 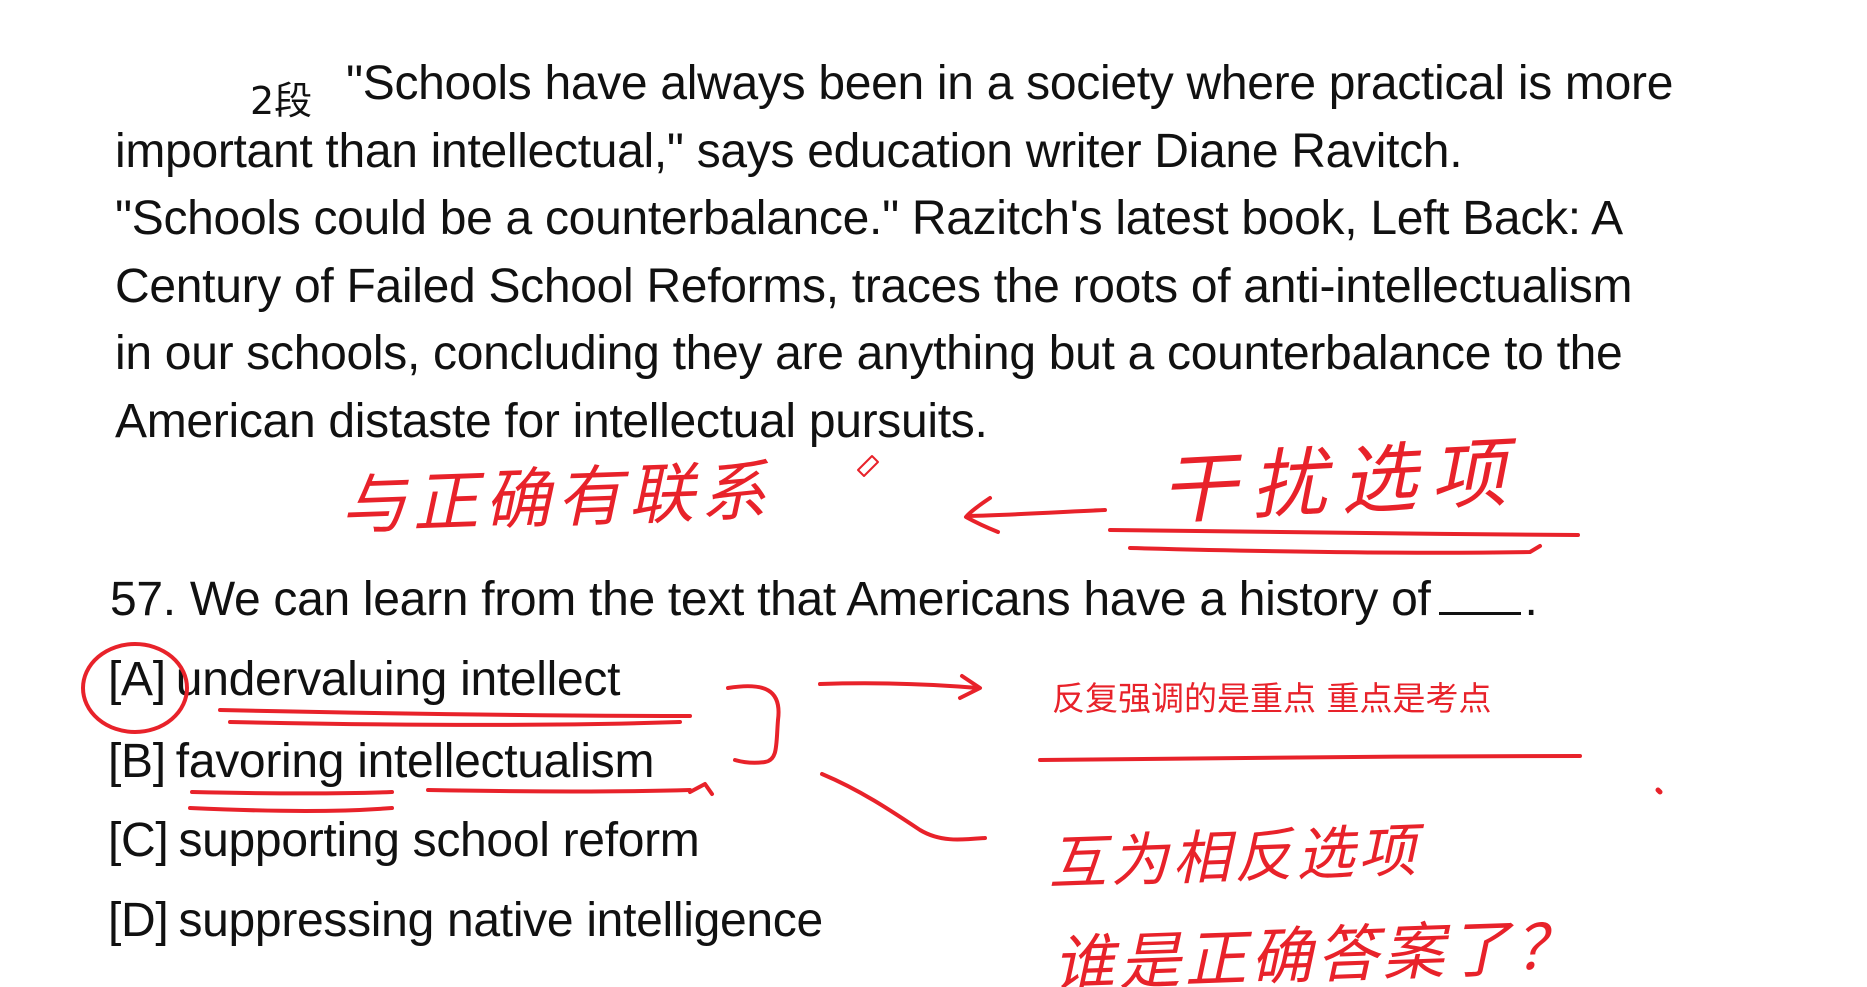 What do you see at coordinates (1234, 857) in the screenshot?
I see `handwritten-opposite-note: 互为相反选项` at bounding box center [1234, 857].